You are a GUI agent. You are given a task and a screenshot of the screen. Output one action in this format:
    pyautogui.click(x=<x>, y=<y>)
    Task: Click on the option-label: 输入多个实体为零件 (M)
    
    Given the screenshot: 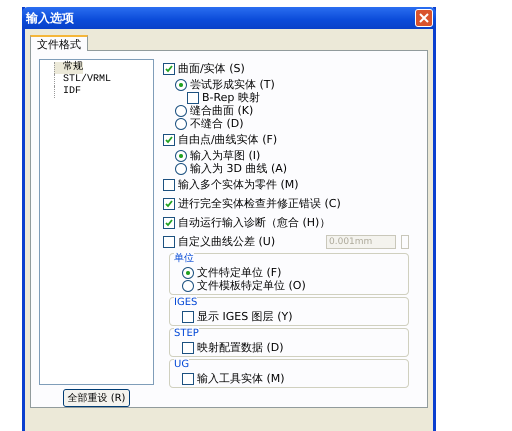 What is the action you would take?
    pyautogui.click(x=238, y=184)
    